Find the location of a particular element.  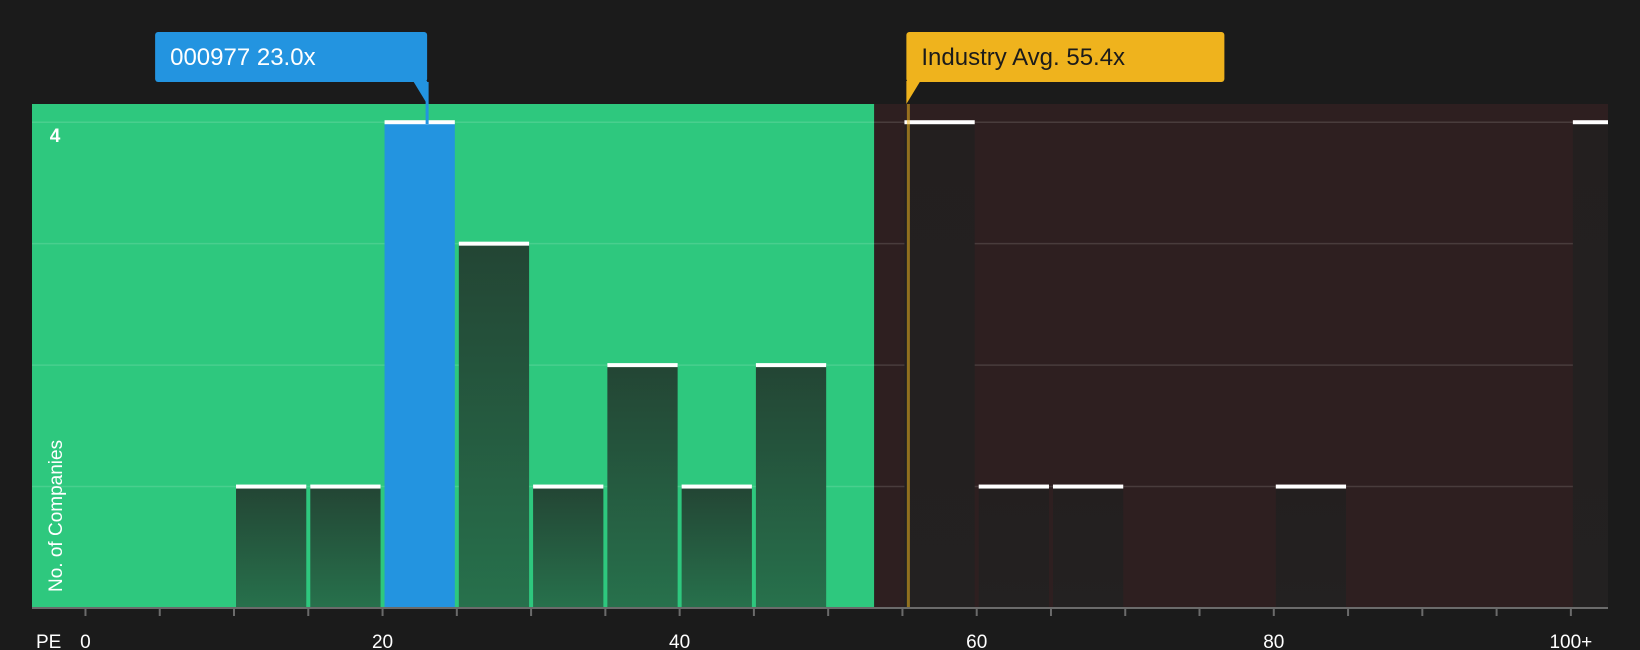

x-tick-label: 0 is located at coordinates (85, 641).